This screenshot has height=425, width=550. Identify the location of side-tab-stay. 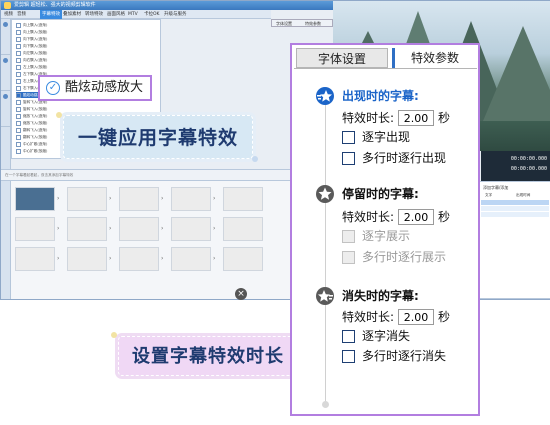
(6, 73).